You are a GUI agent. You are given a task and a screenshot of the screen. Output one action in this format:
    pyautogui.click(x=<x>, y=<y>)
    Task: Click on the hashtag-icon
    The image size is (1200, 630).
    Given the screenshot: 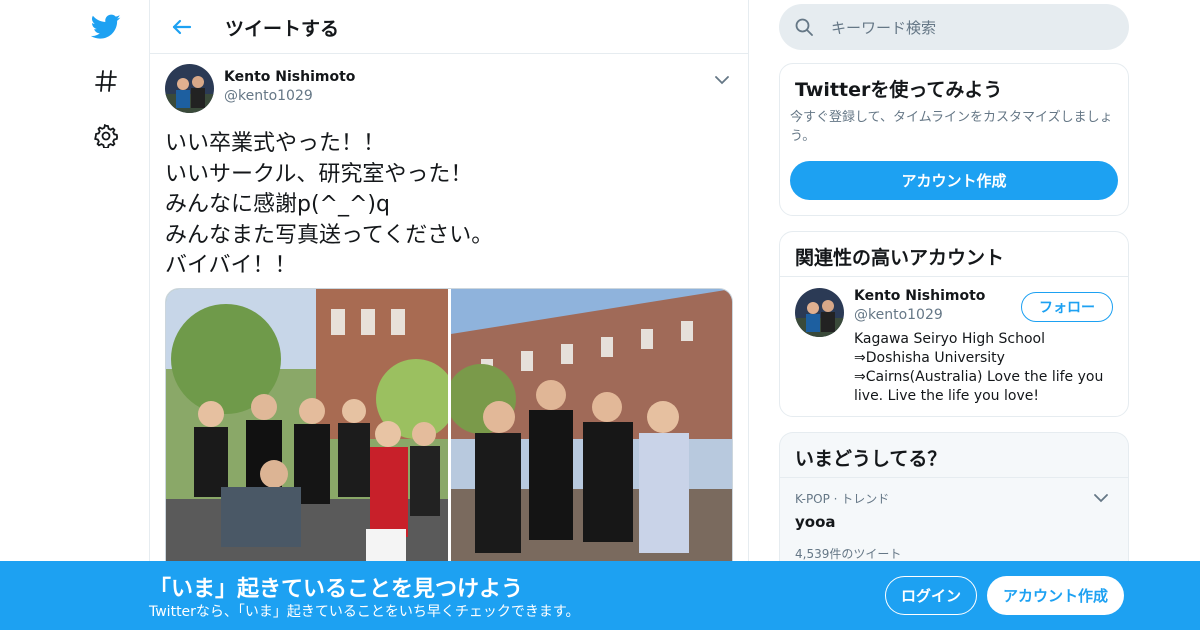 What is the action you would take?
    pyautogui.click(x=106, y=81)
    